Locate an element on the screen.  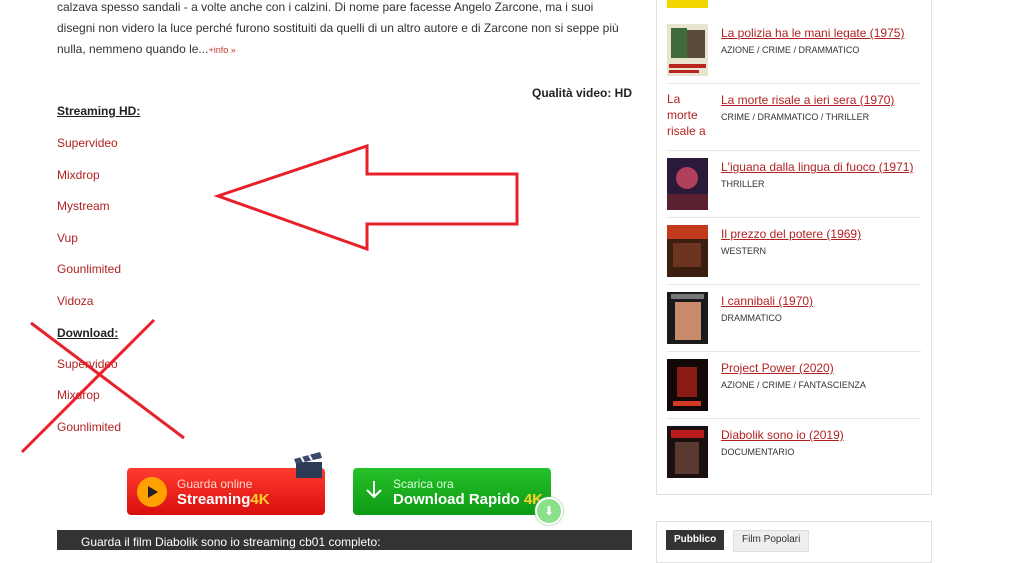
annotation-arrow is located at coordinates (366, 197).